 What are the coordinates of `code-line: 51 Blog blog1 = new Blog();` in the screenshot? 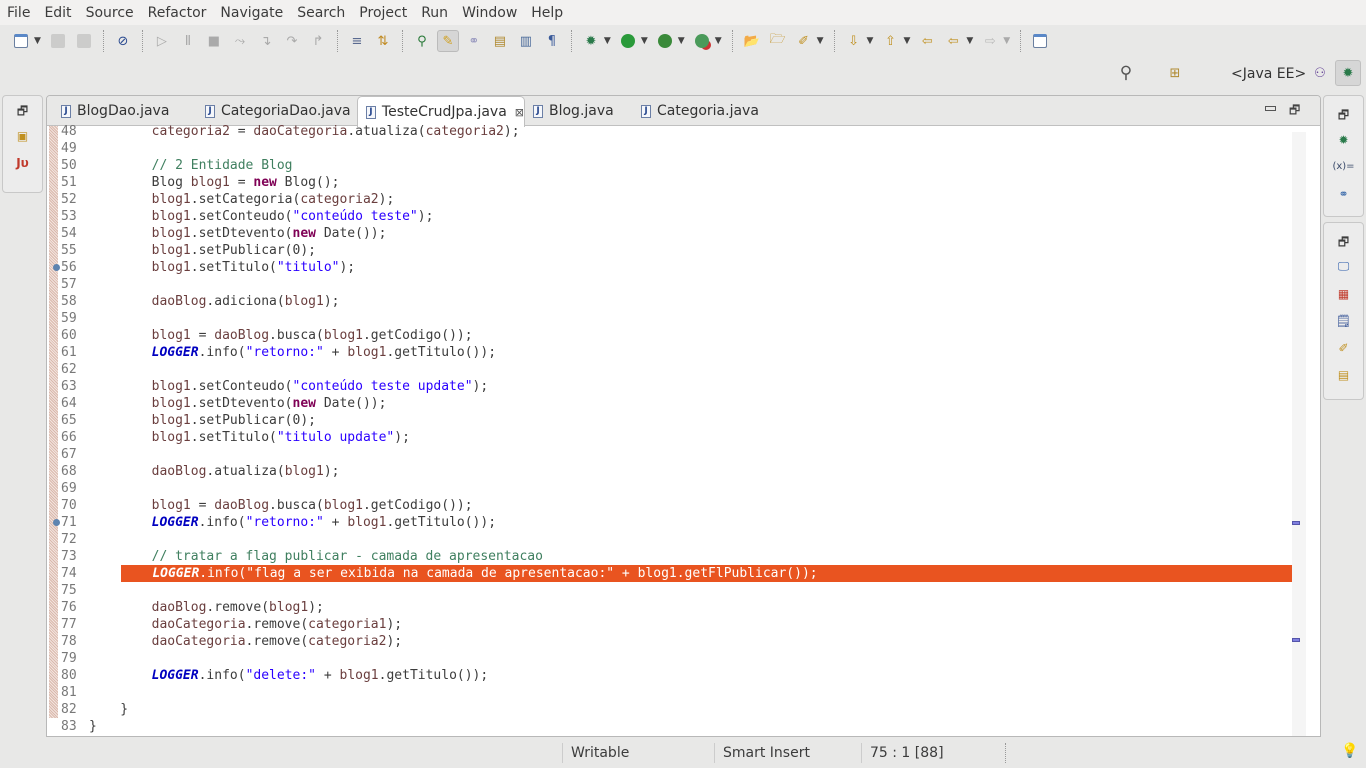 It's located at (669, 182).